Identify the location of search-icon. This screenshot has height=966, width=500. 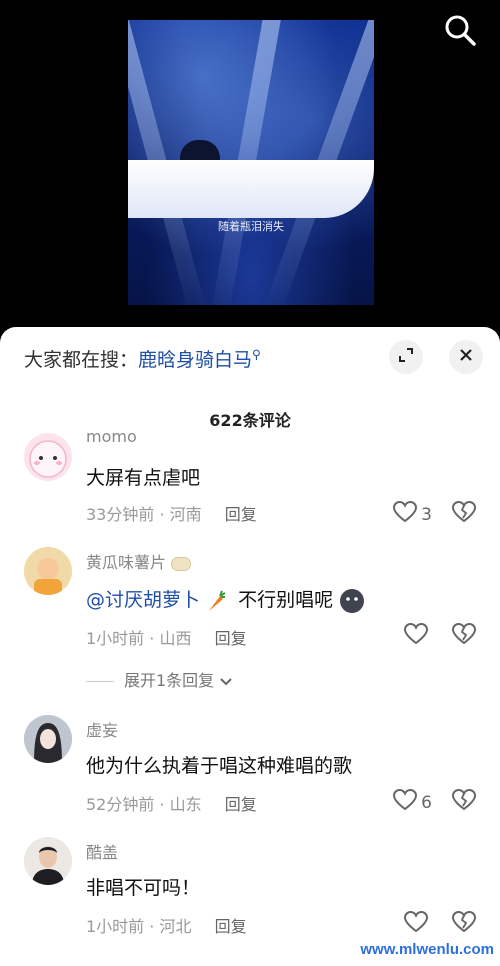
(460, 30).